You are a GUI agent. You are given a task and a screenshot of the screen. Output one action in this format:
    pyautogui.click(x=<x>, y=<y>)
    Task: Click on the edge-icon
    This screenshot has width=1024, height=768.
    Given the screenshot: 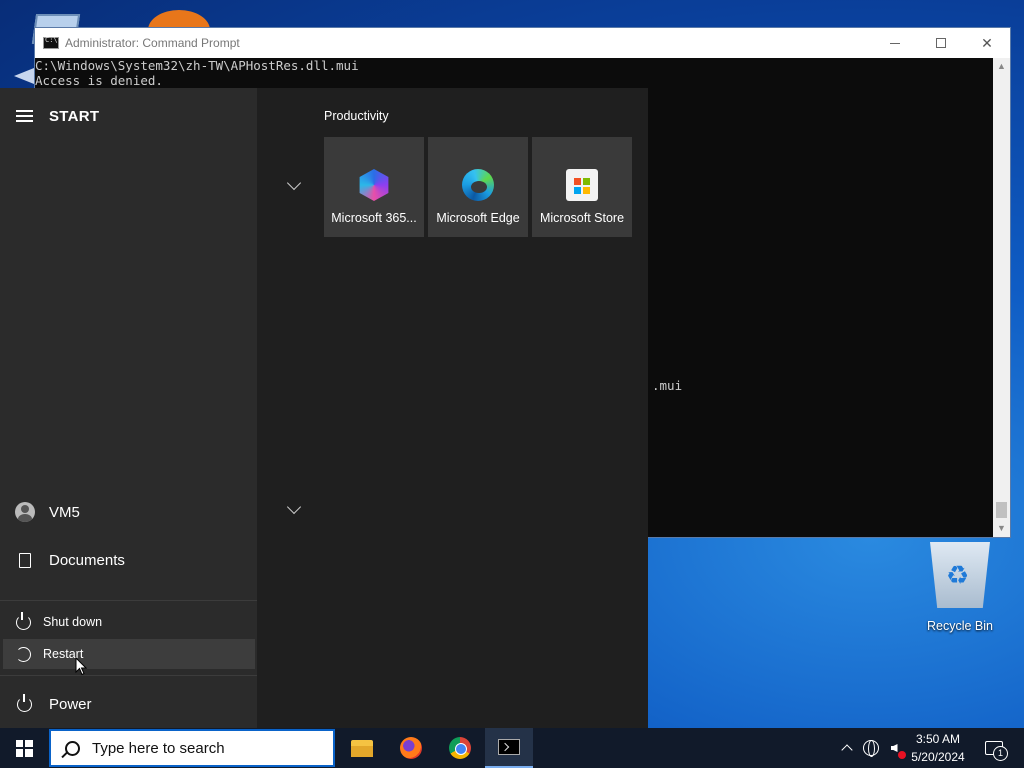 What is the action you would take?
    pyautogui.click(x=478, y=185)
    